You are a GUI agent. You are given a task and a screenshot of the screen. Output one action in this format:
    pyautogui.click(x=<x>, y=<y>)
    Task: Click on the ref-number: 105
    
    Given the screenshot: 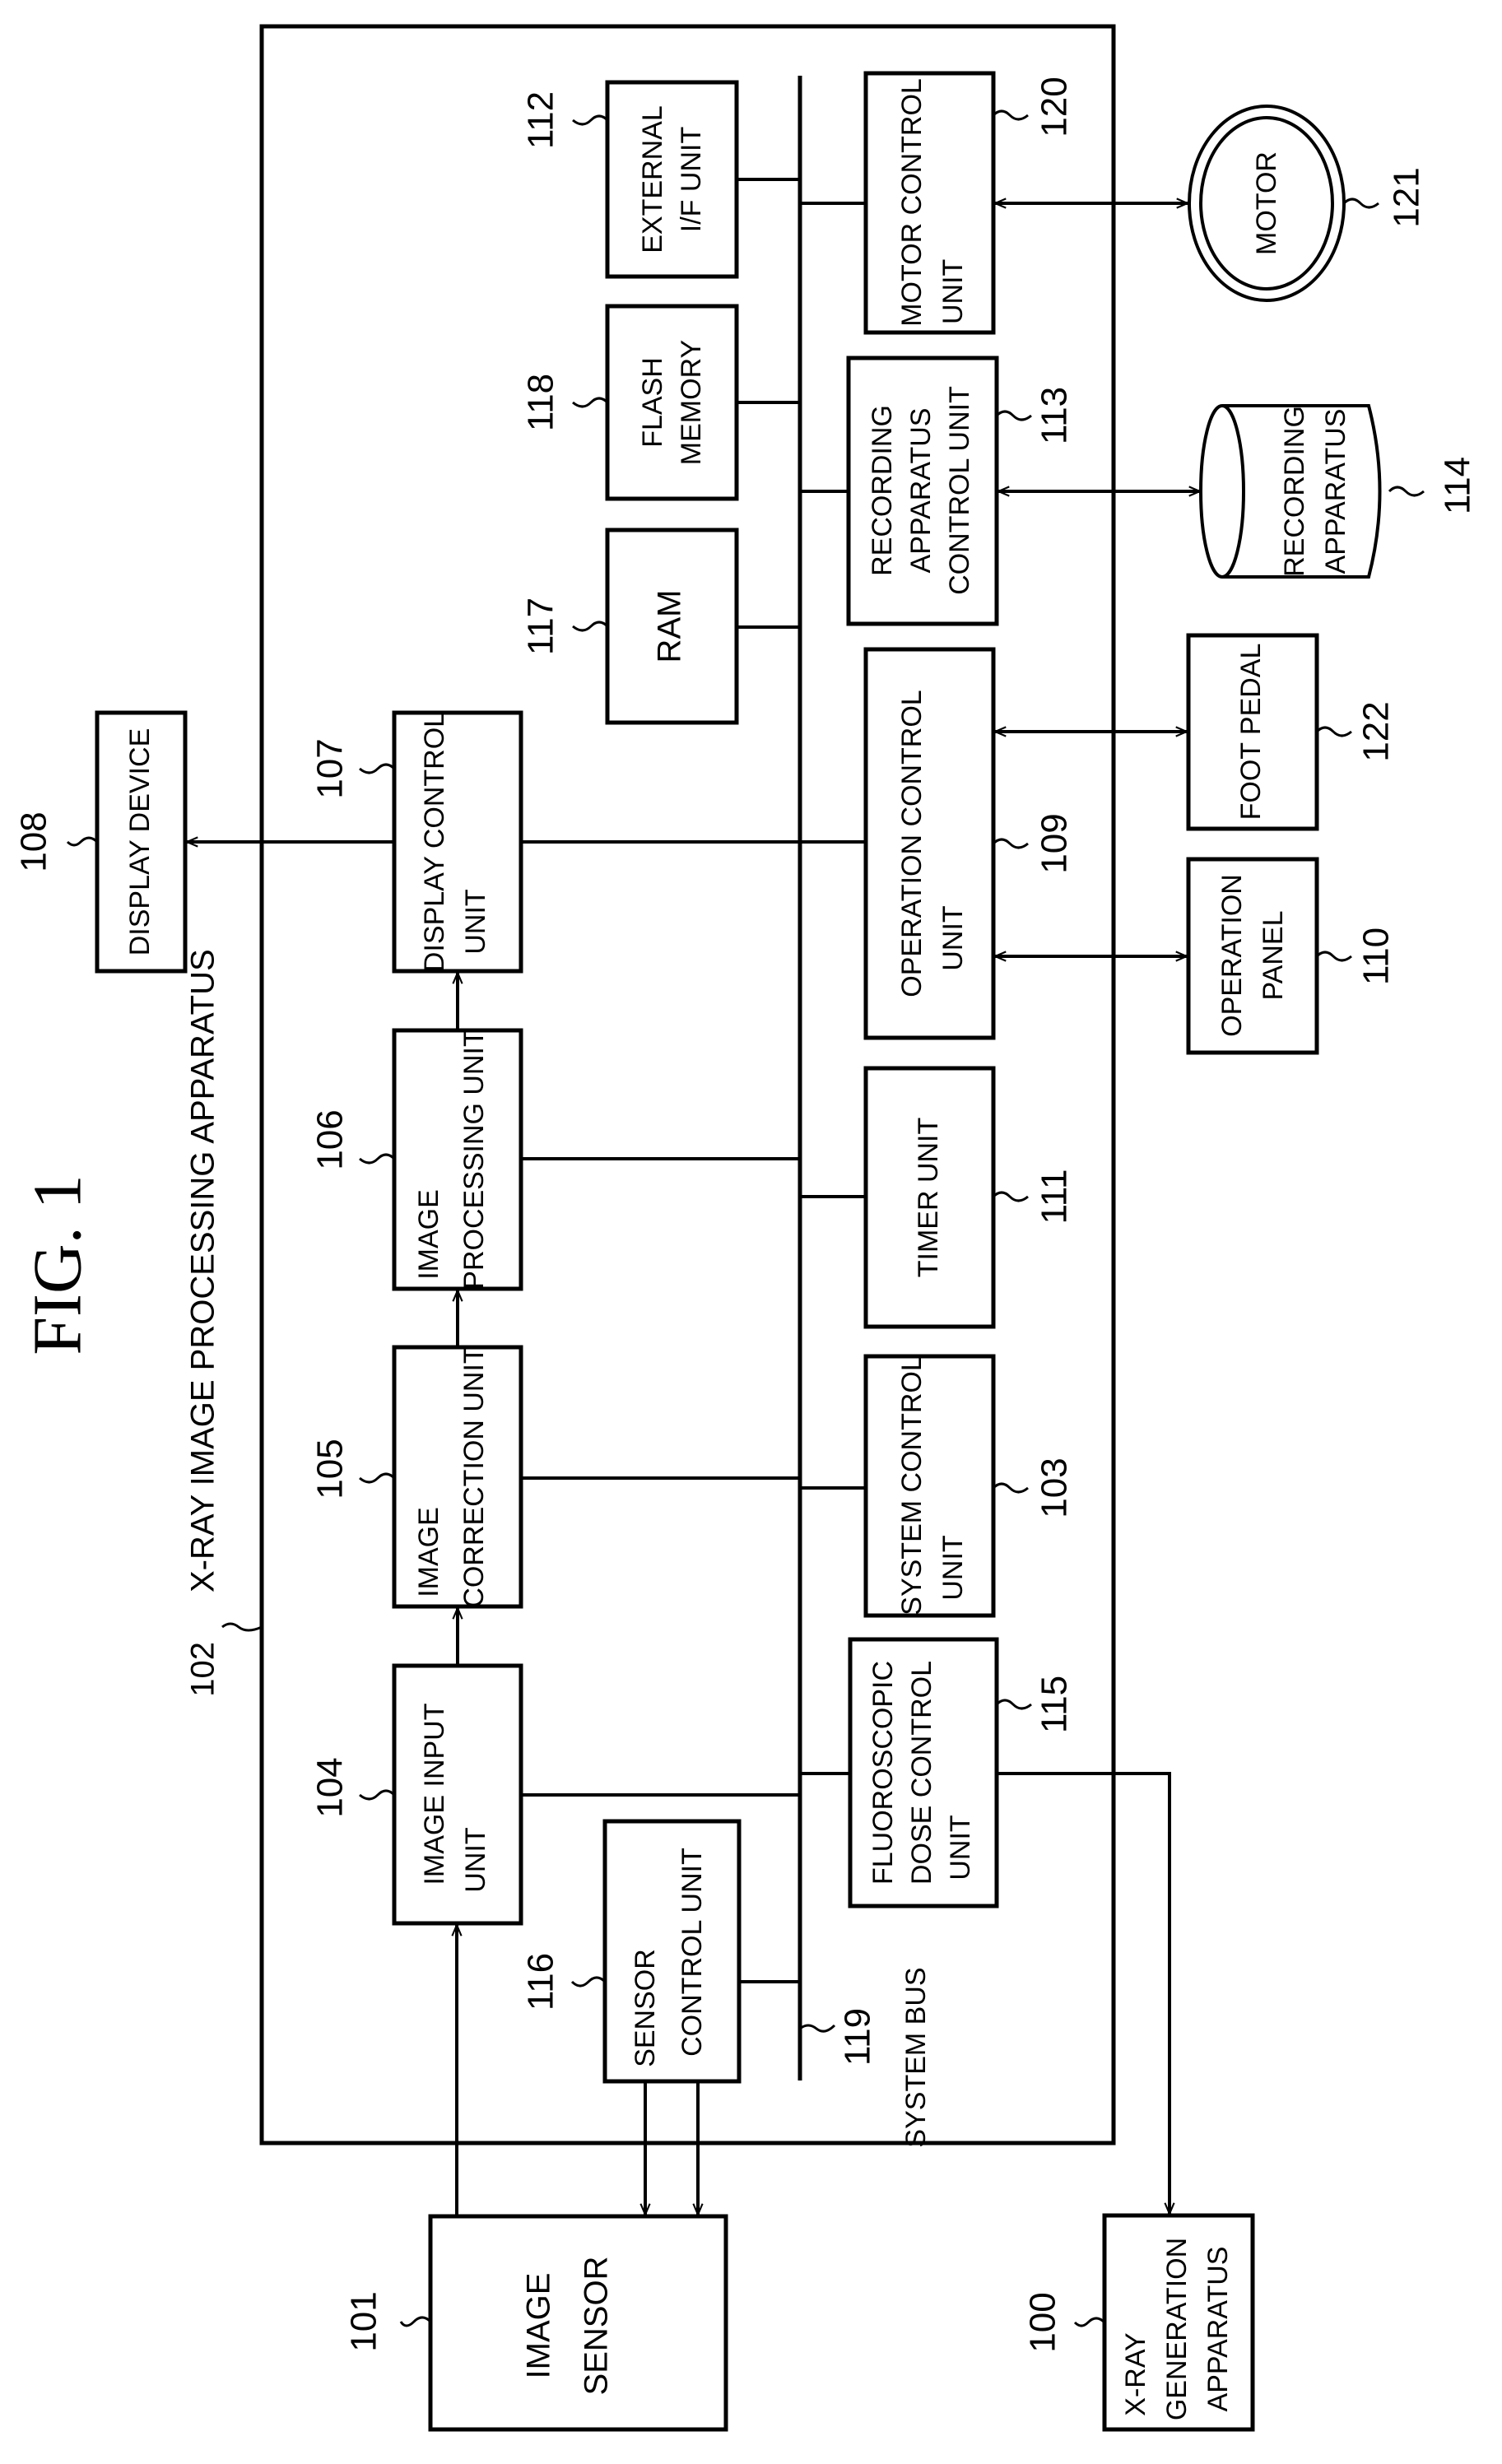 What is the action you would take?
    pyautogui.click(x=330, y=1469)
    